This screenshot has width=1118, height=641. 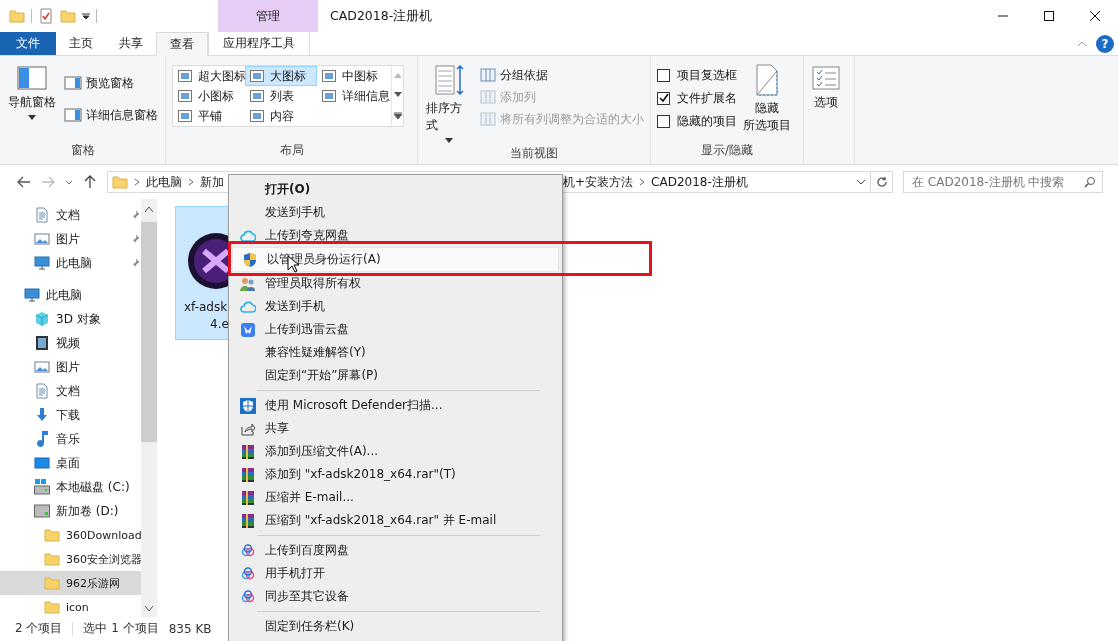 I want to click on ribbon-tab: 主页, so click(x=81, y=43).